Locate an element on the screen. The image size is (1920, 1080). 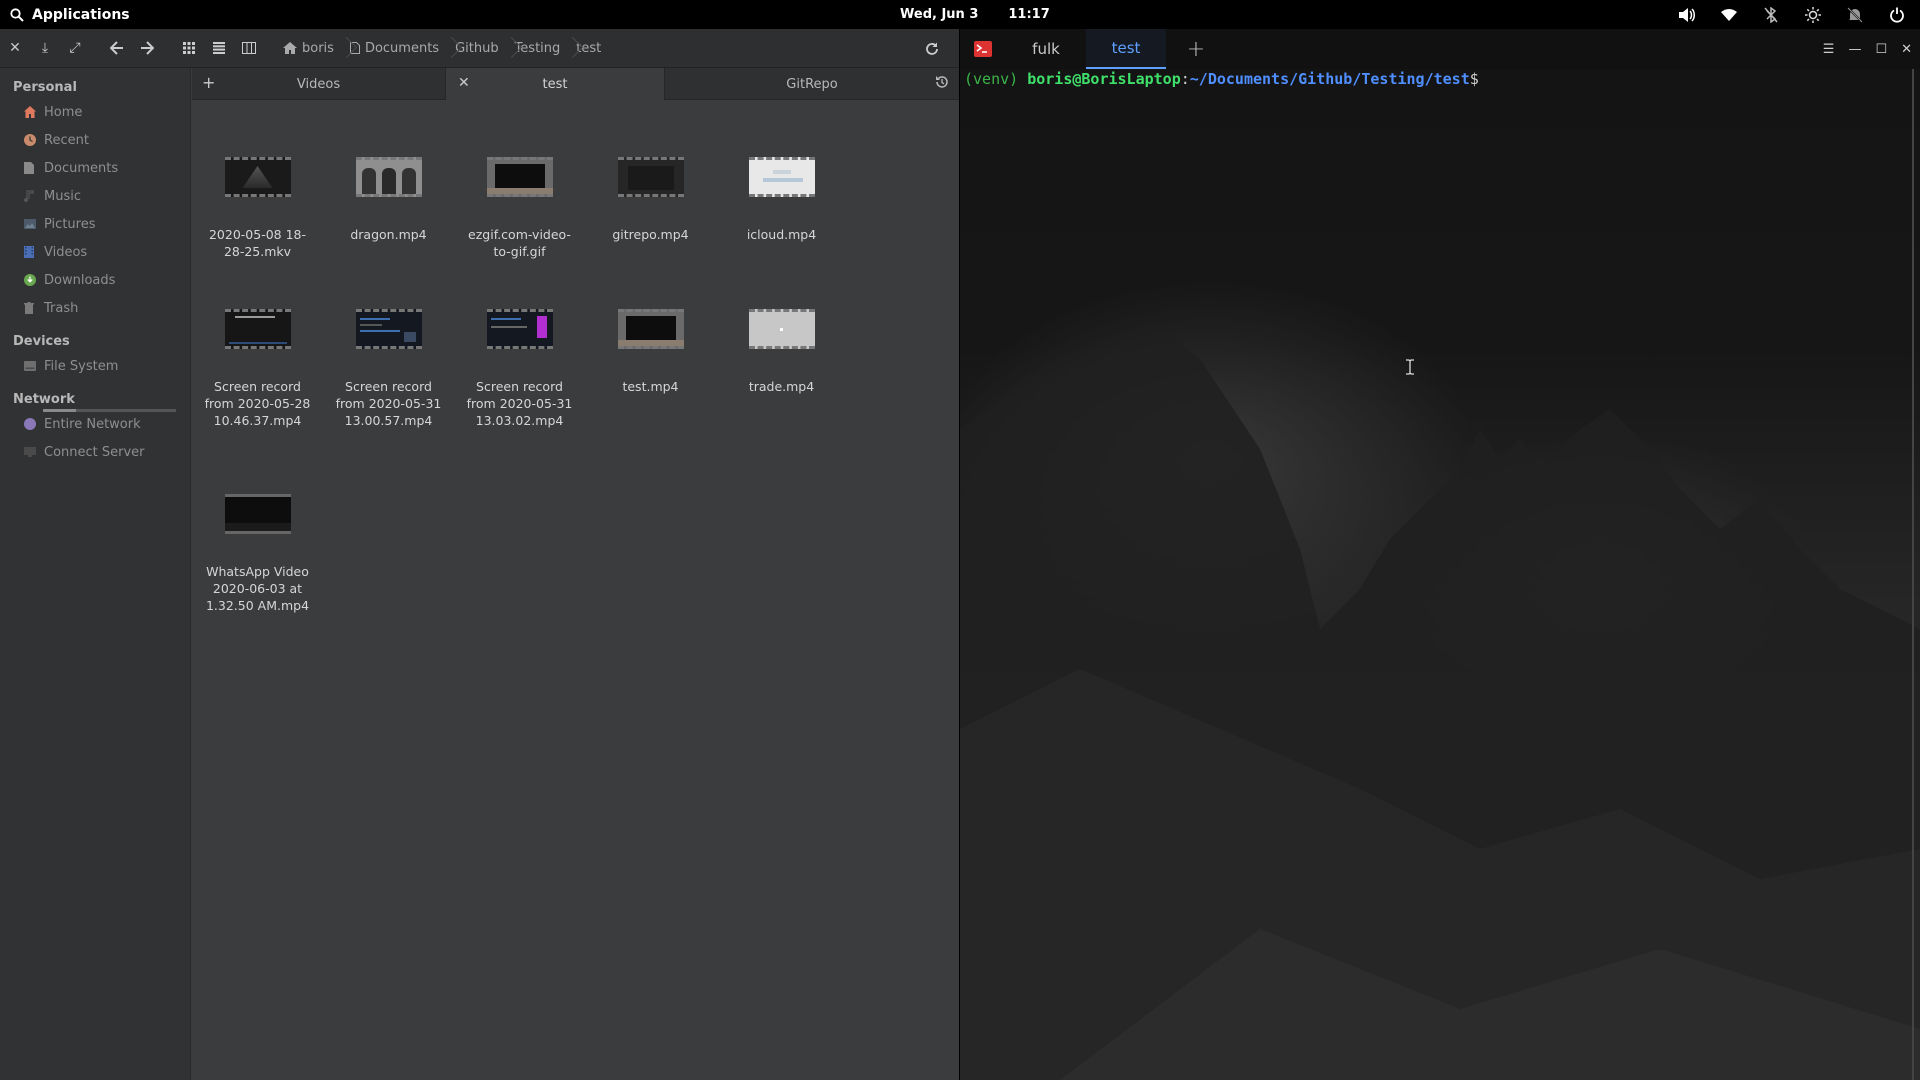
sidebar-heading-devices: Devices is located at coordinates (41, 341).